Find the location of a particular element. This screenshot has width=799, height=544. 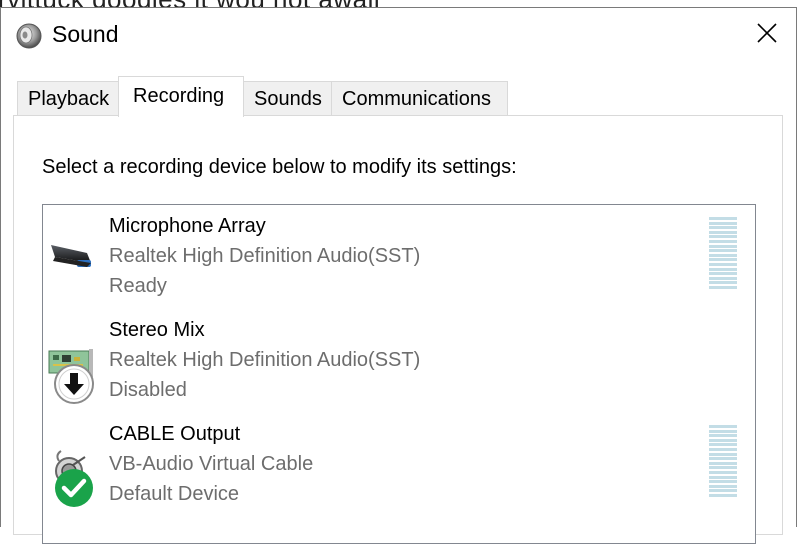

tab-recording: Recording is located at coordinates (181, 96).